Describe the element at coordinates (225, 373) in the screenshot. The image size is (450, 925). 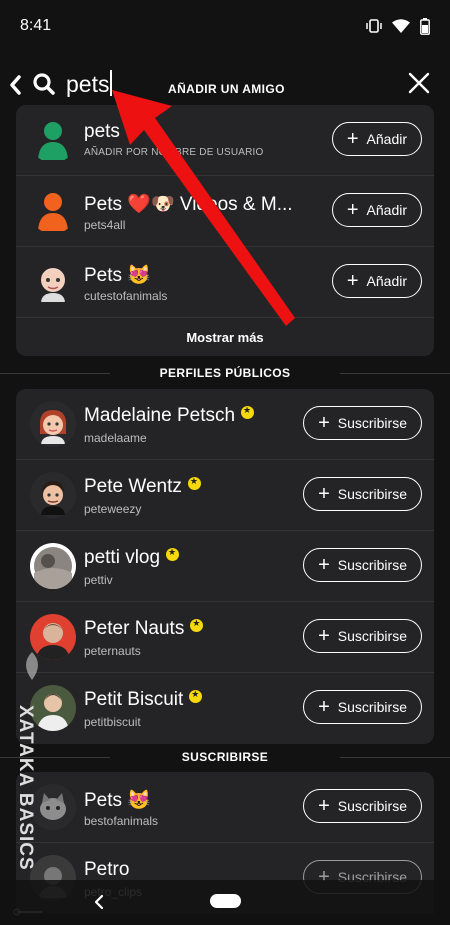
I see `section-title-public-profiles: PERFILES PÚBLICOS` at that location.